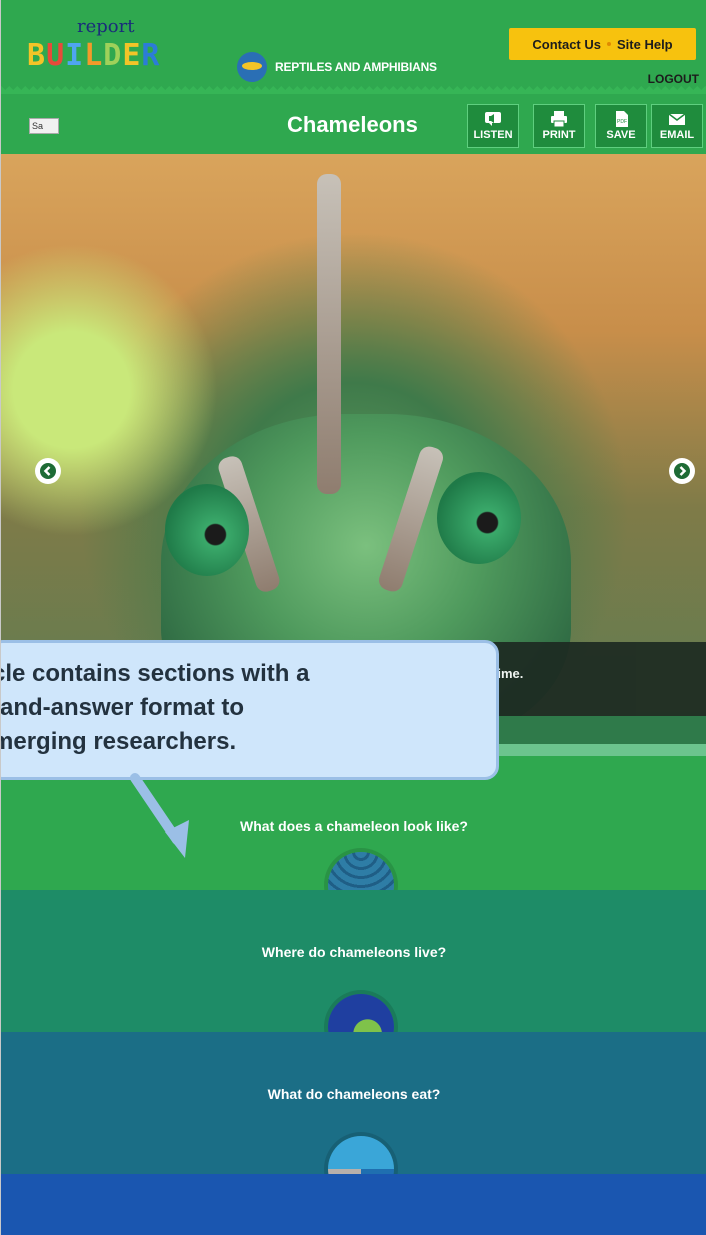 This screenshot has height=1235, width=706. What do you see at coordinates (353, 952) in the screenshot?
I see `section-question: Where do chameleons live?` at bounding box center [353, 952].